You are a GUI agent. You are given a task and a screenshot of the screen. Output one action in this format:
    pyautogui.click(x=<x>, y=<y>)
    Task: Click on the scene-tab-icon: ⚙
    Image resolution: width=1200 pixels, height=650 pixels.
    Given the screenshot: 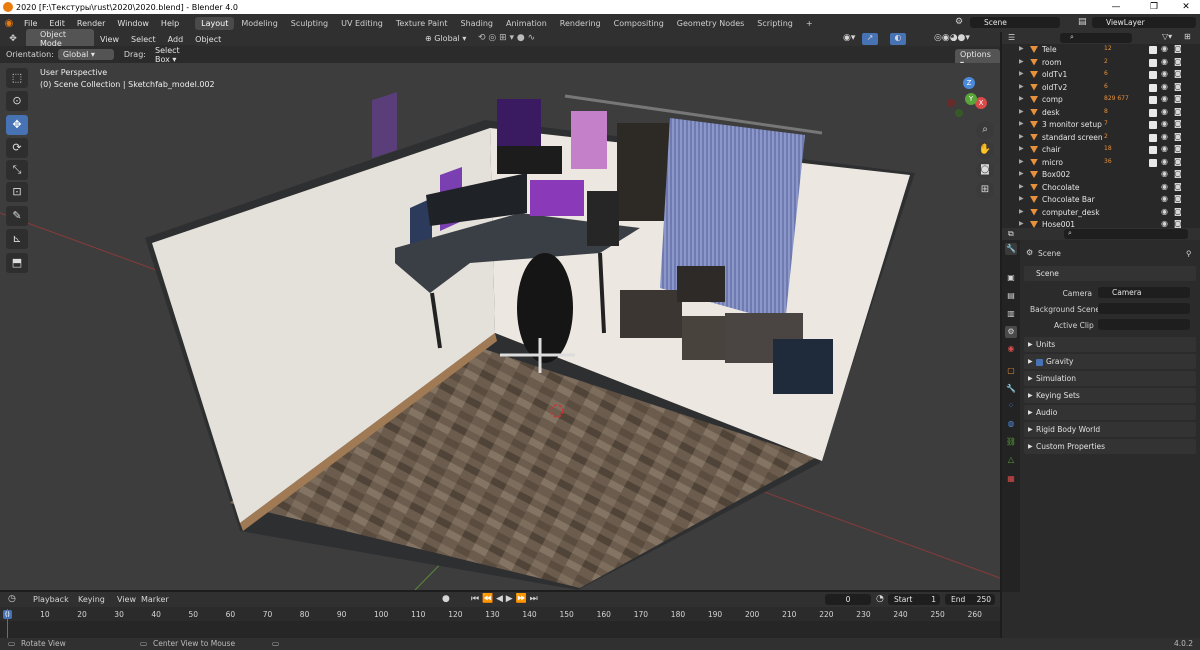 What is the action you would take?
    pyautogui.click(x=1011, y=332)
    